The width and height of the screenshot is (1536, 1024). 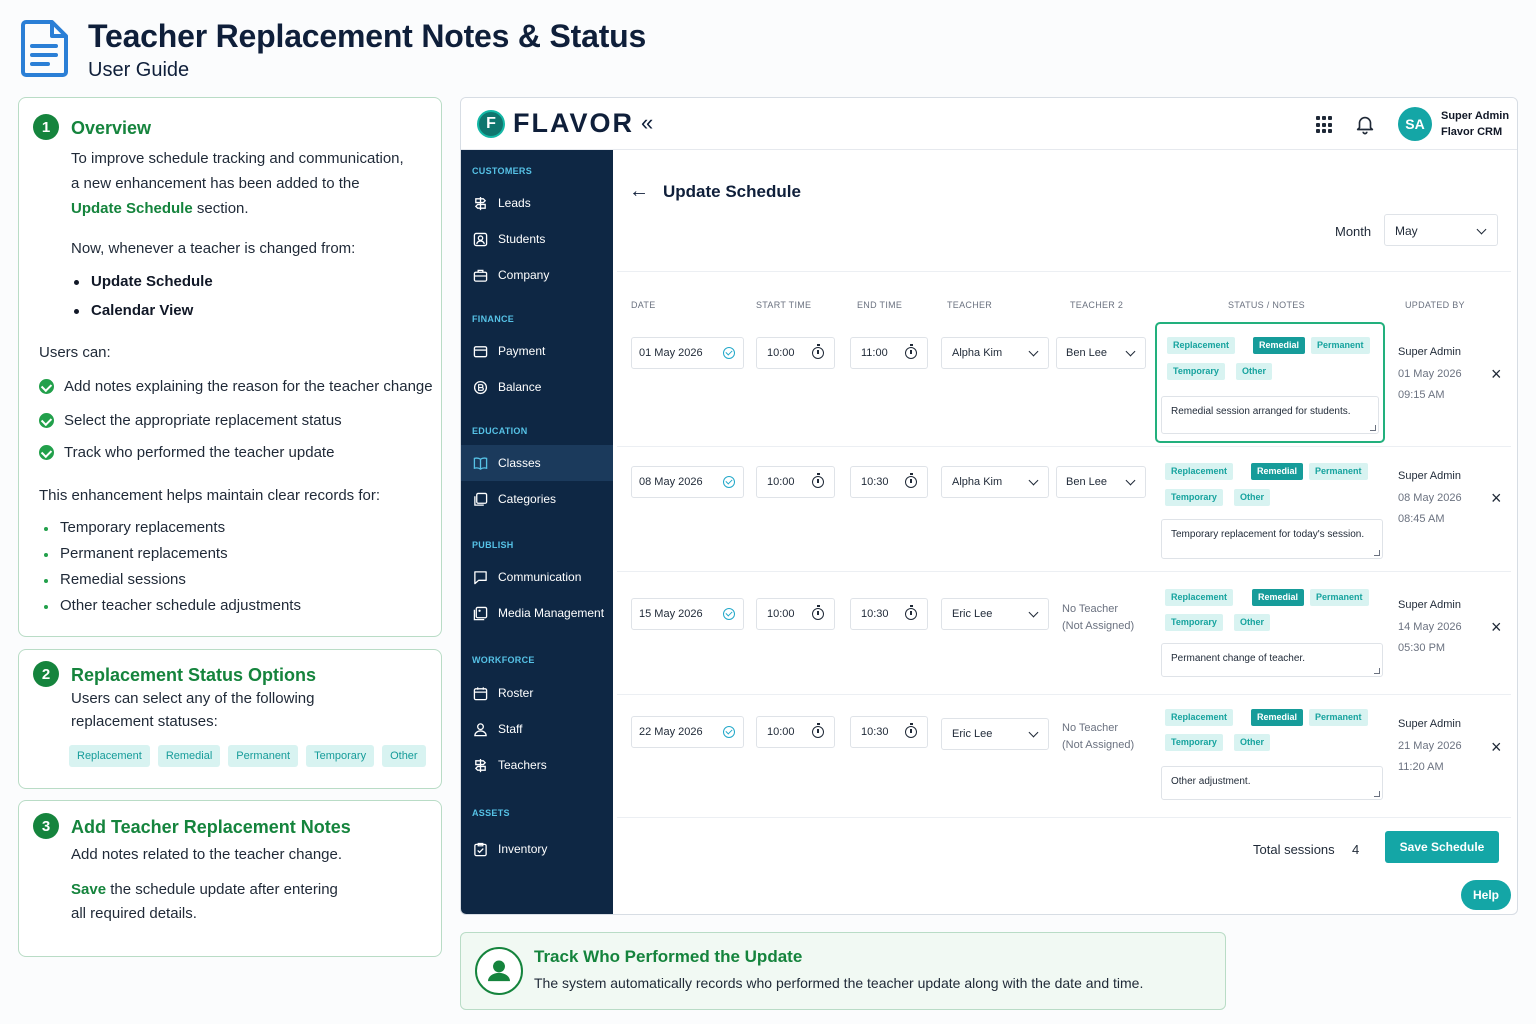 I want to click on check-circle-icon, so click(x=729, y=732).